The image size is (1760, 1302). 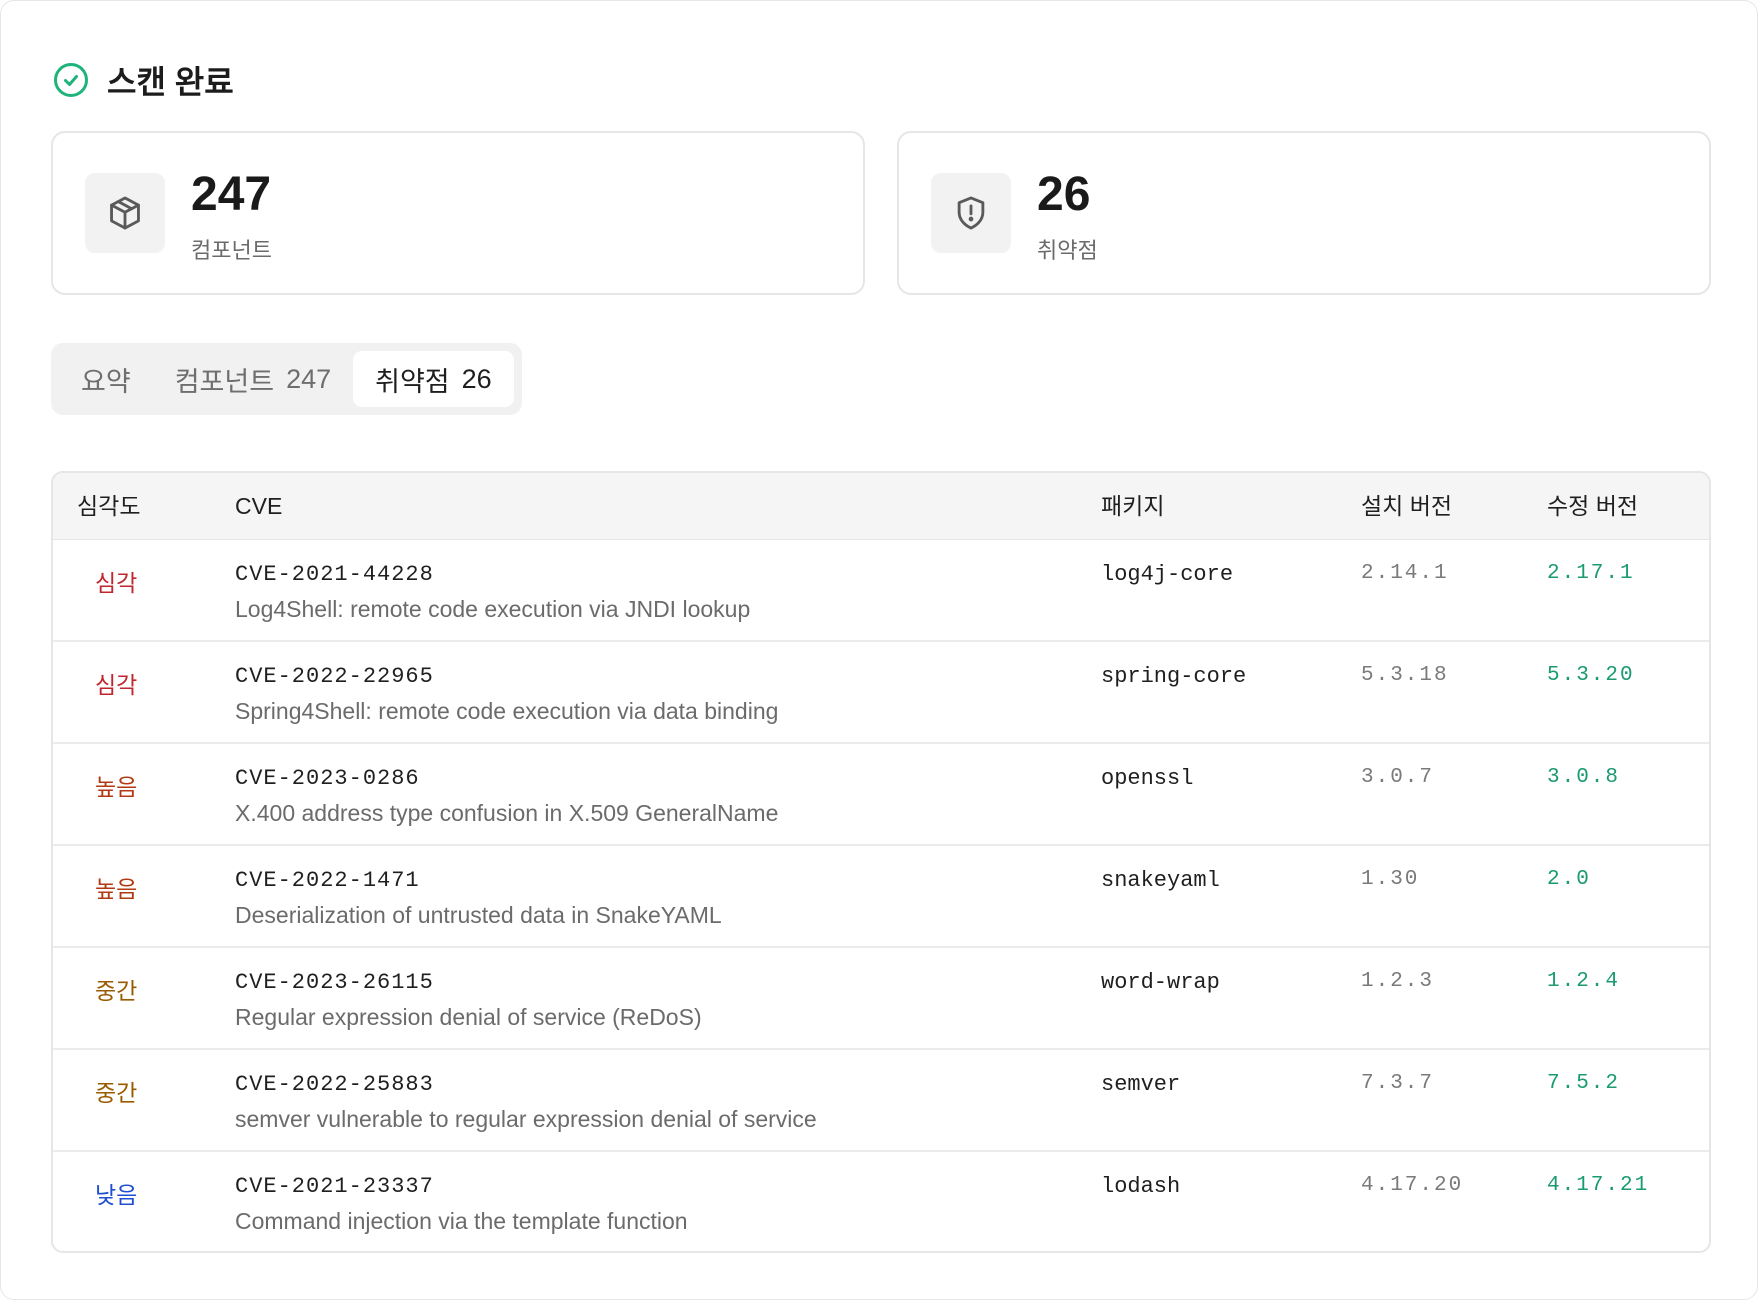 I want to click on installed-version: 5.3.18, so click(x=1405, y=675).